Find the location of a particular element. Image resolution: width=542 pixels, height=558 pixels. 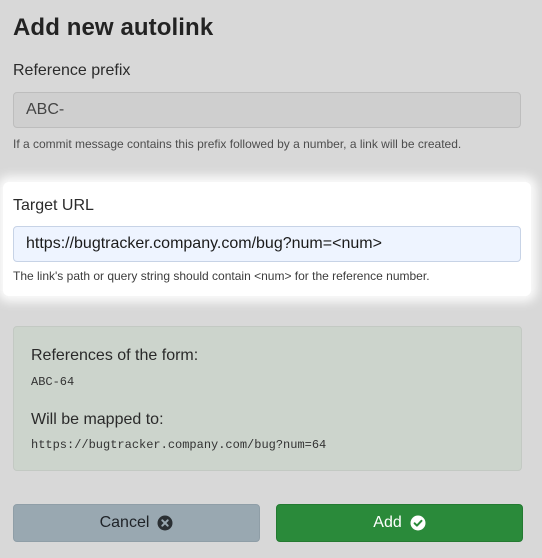

reference-prefix-input: ABC- is located at coordinates (267, 110).